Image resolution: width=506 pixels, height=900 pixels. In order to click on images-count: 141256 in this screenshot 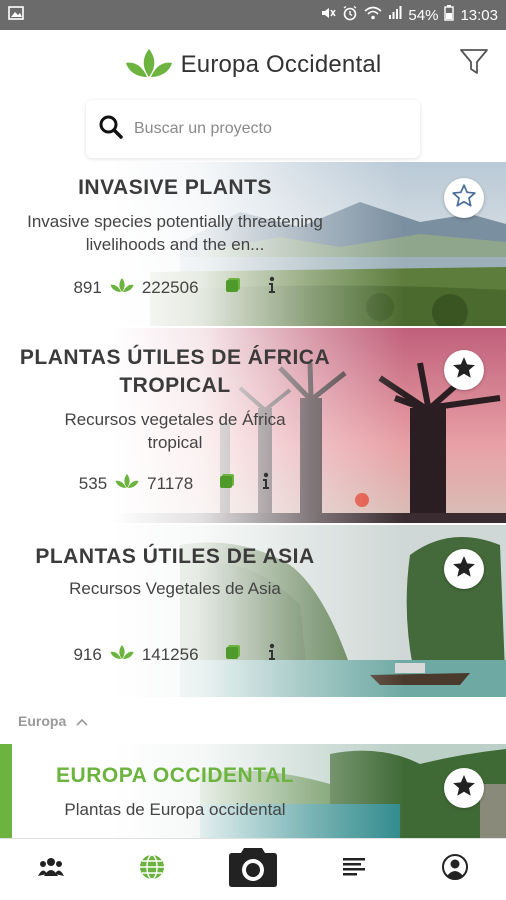, I will do `click(170, 654)`.